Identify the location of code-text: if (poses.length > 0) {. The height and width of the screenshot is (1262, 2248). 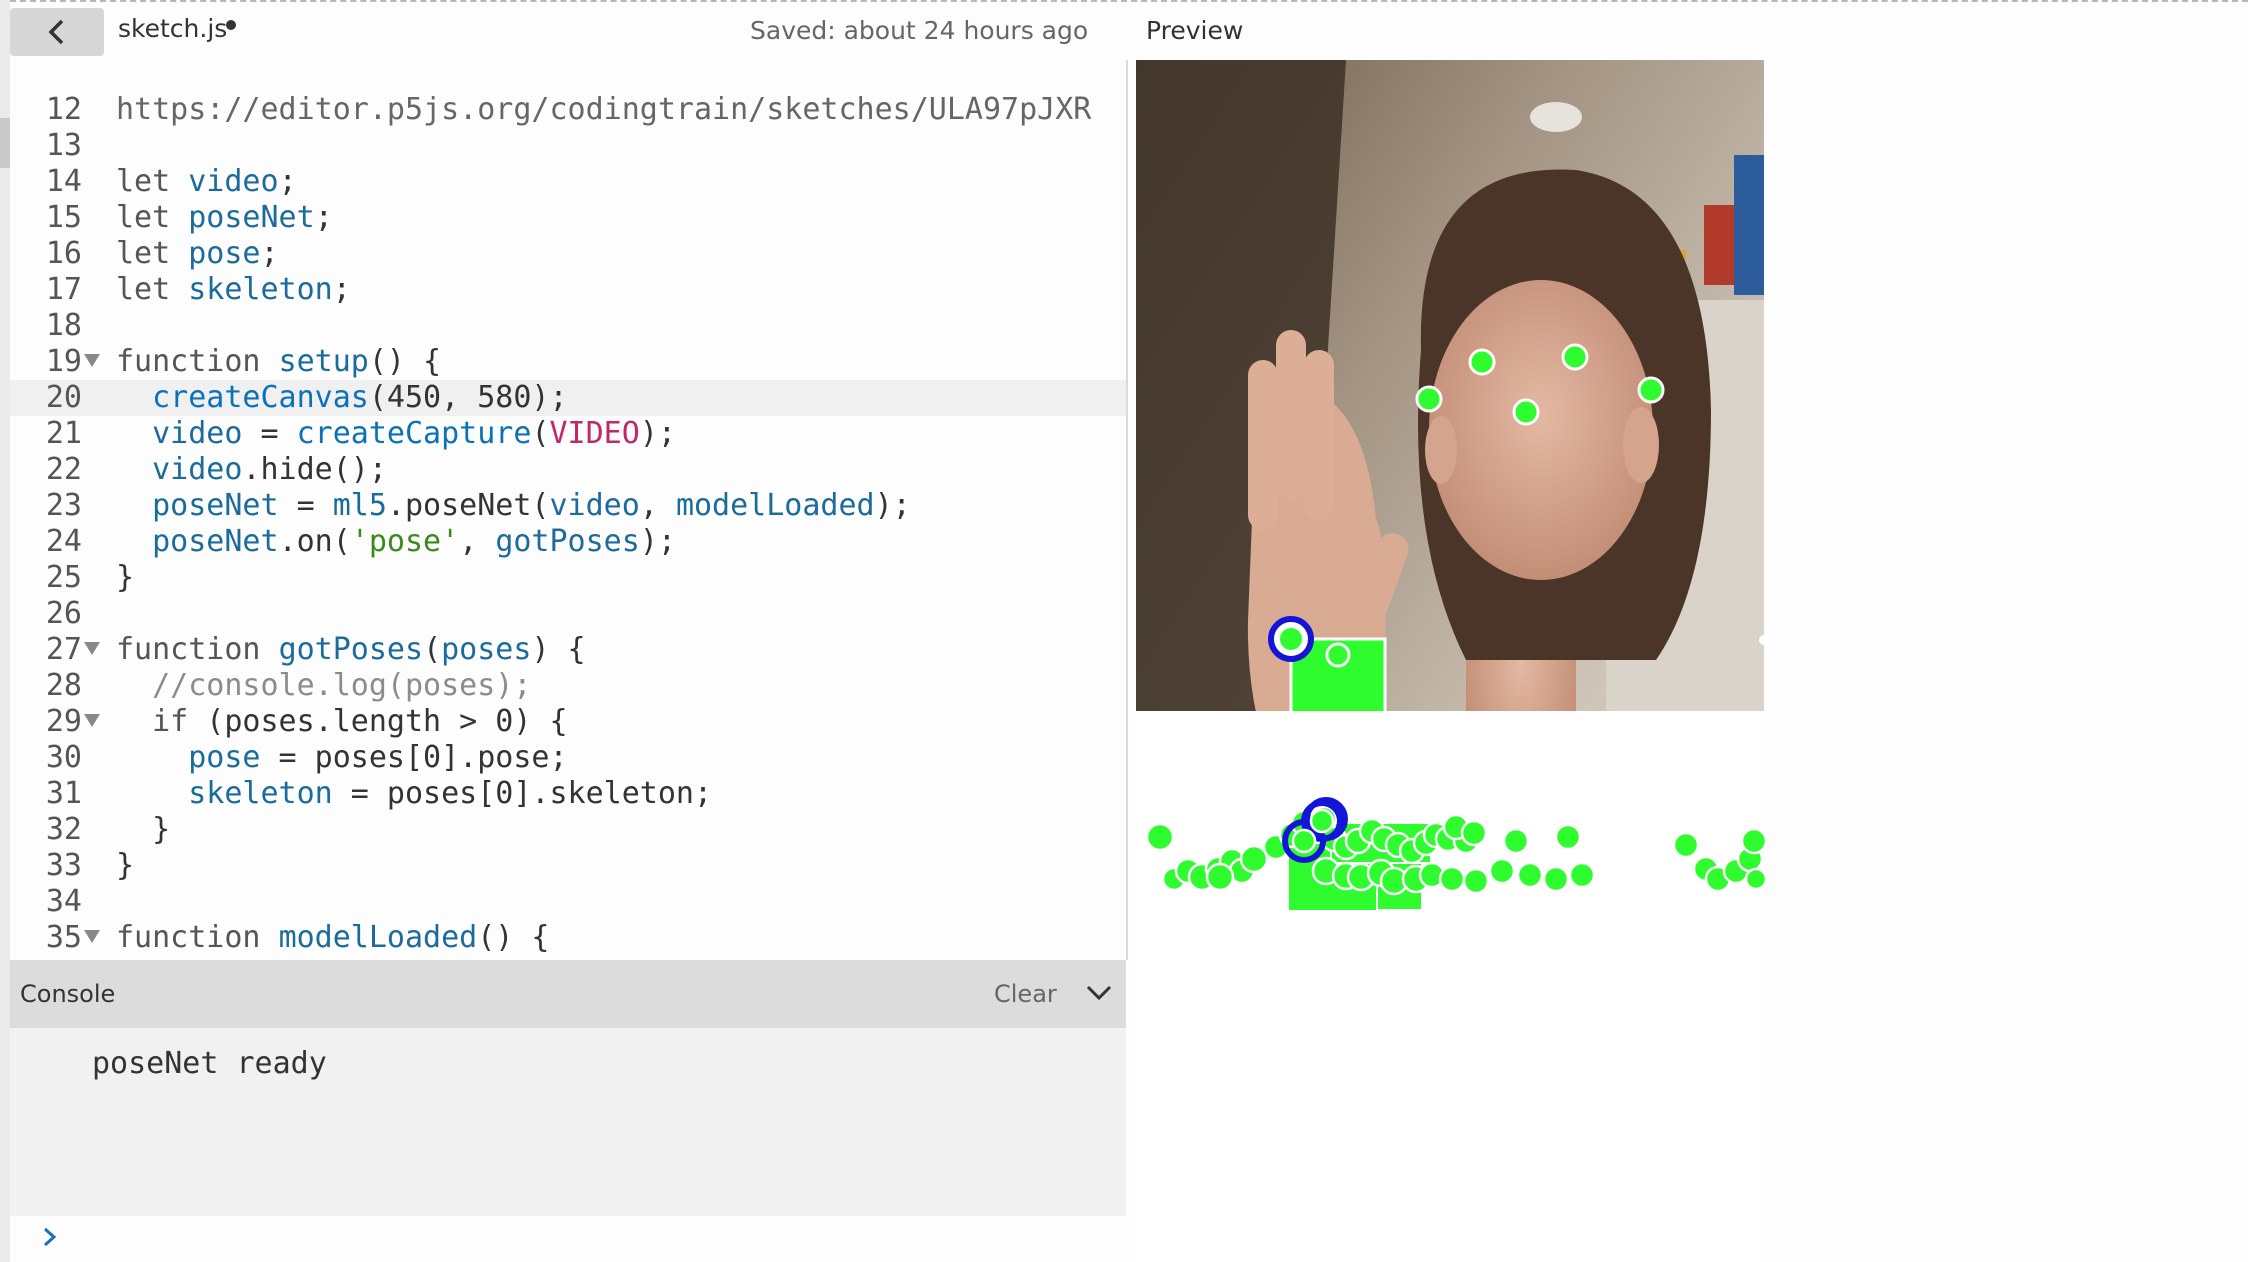
(360, 721).